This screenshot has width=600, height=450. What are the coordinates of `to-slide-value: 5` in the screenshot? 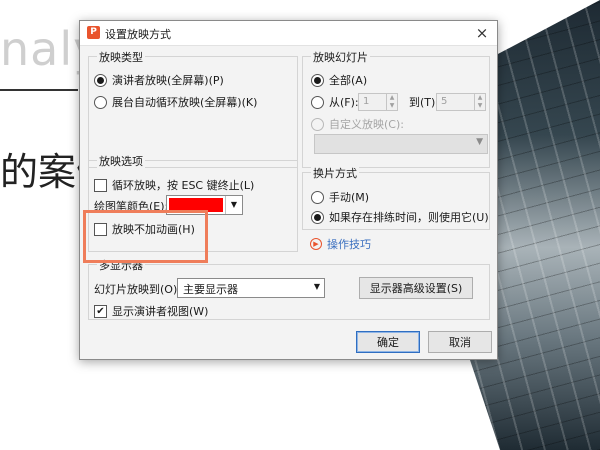 It's located at (444, 101).